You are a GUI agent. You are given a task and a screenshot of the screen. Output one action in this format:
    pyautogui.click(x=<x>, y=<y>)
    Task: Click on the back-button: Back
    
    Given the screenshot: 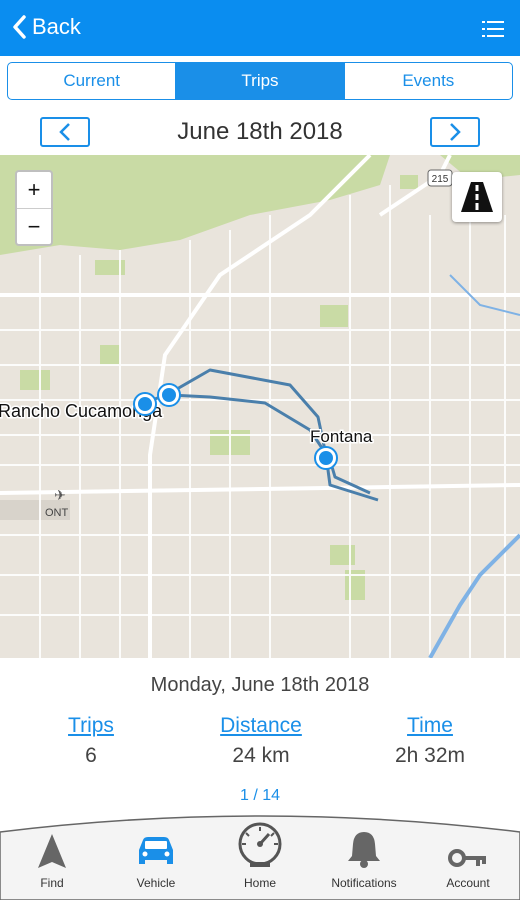 What is the action you would take?
    pyautogui.click(x=46, y=27)
    